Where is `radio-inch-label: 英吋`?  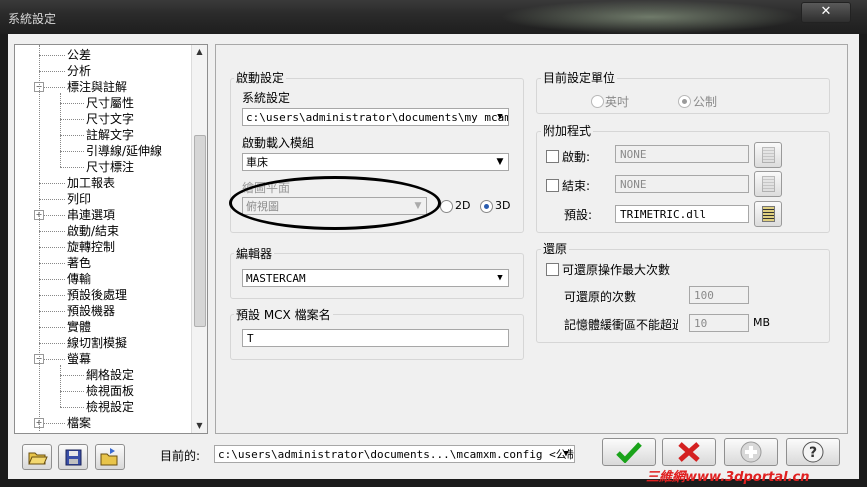 radio-inch-label: 英吋 is located at coordinates (617, 102).